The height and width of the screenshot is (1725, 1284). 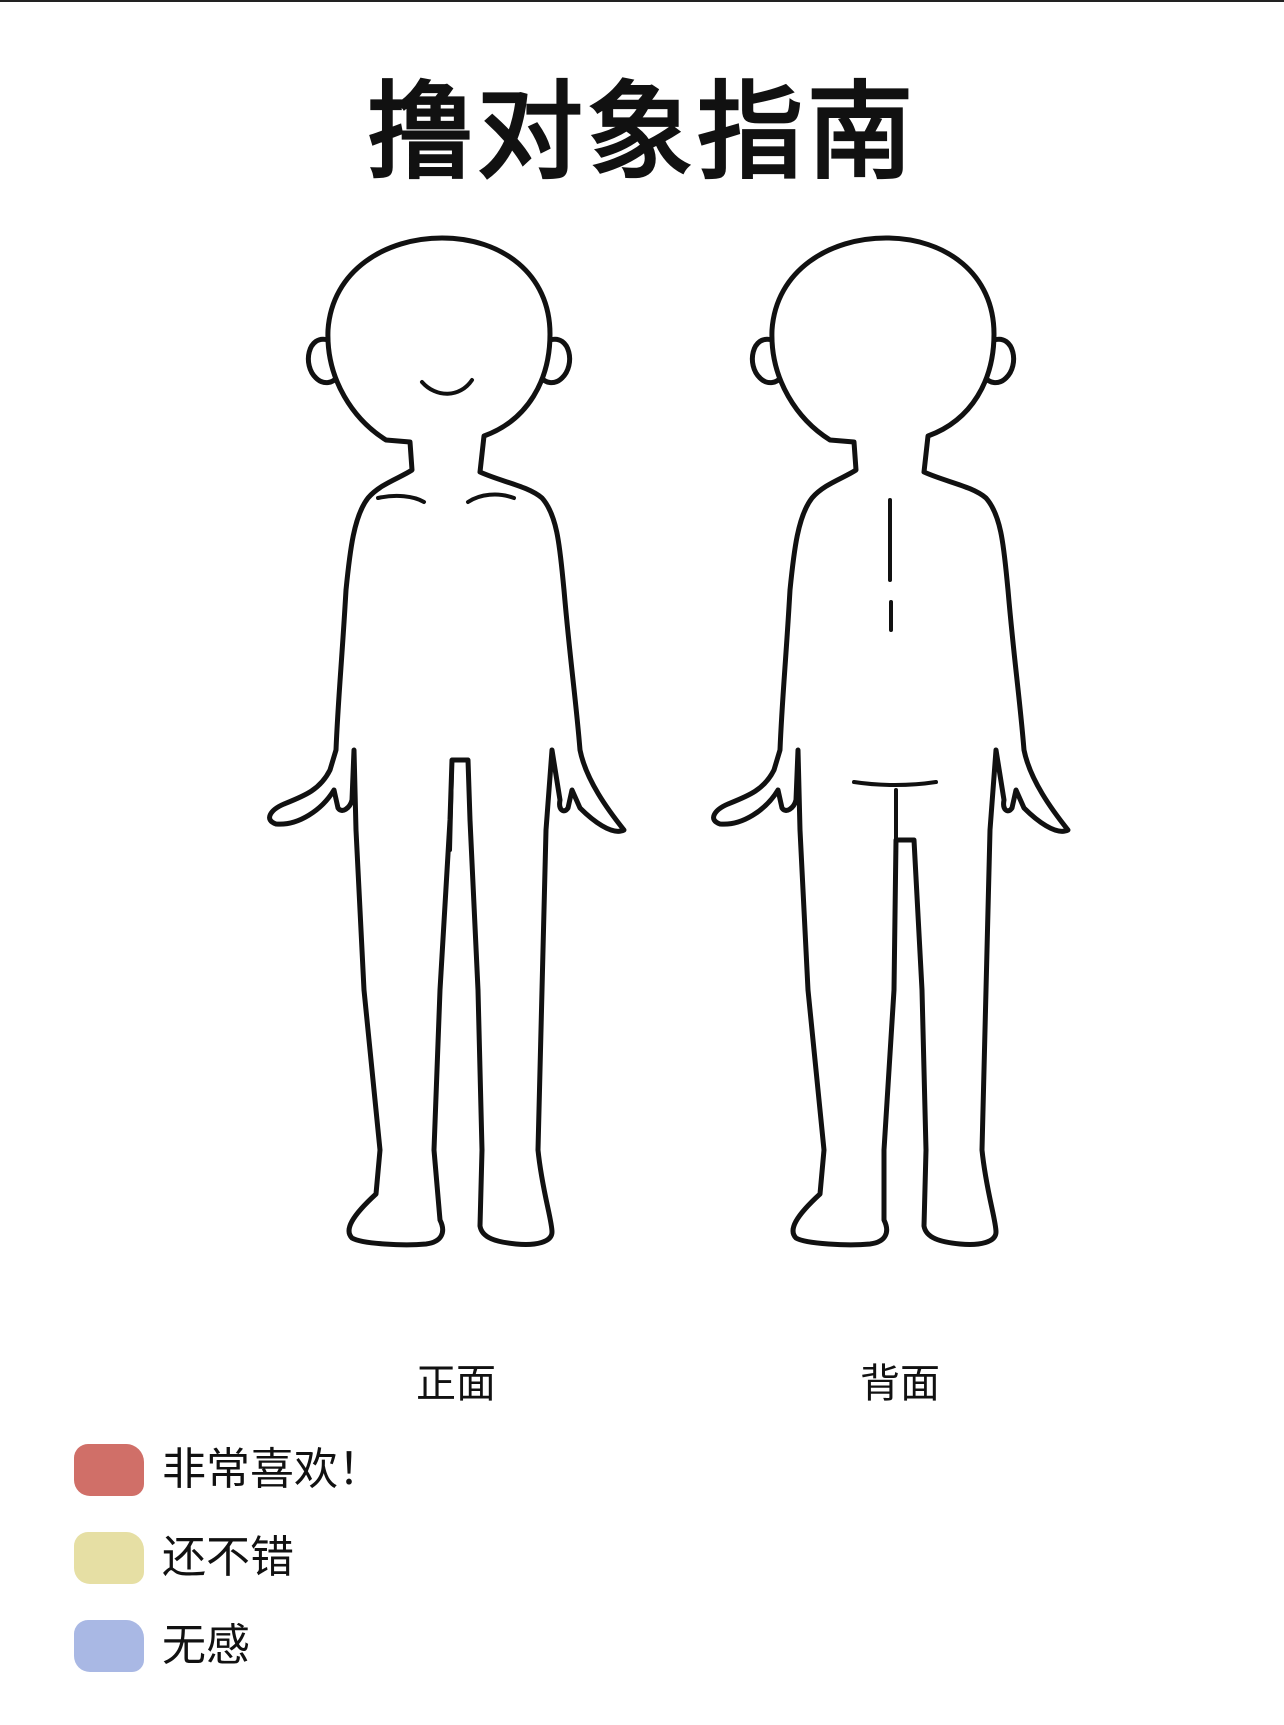 What do you see at coordinates (109, 1646) in the screenshot?
I see `legend-swatch-blue` at bounding box center [109, 1646].